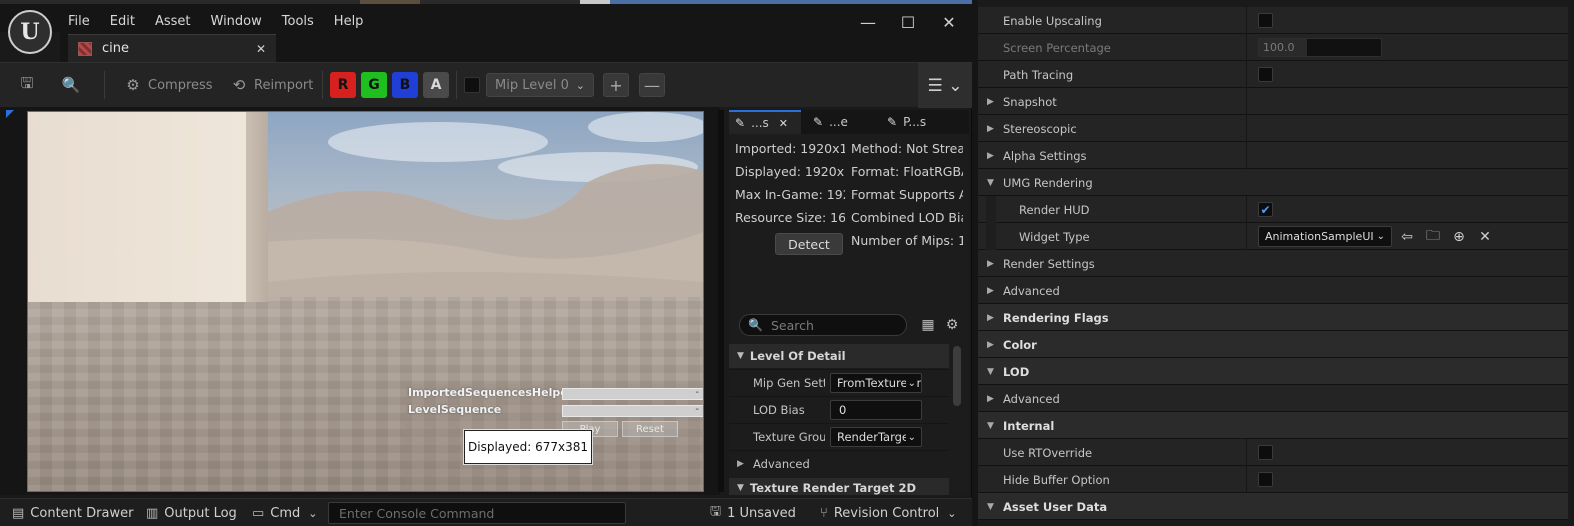 The height and width of the screenshot is (526, 1574). Describe the element at coordinates (753, 512) in the screenshot. I see `unsaved-button: 🖫 1 Unsaved` at that location.